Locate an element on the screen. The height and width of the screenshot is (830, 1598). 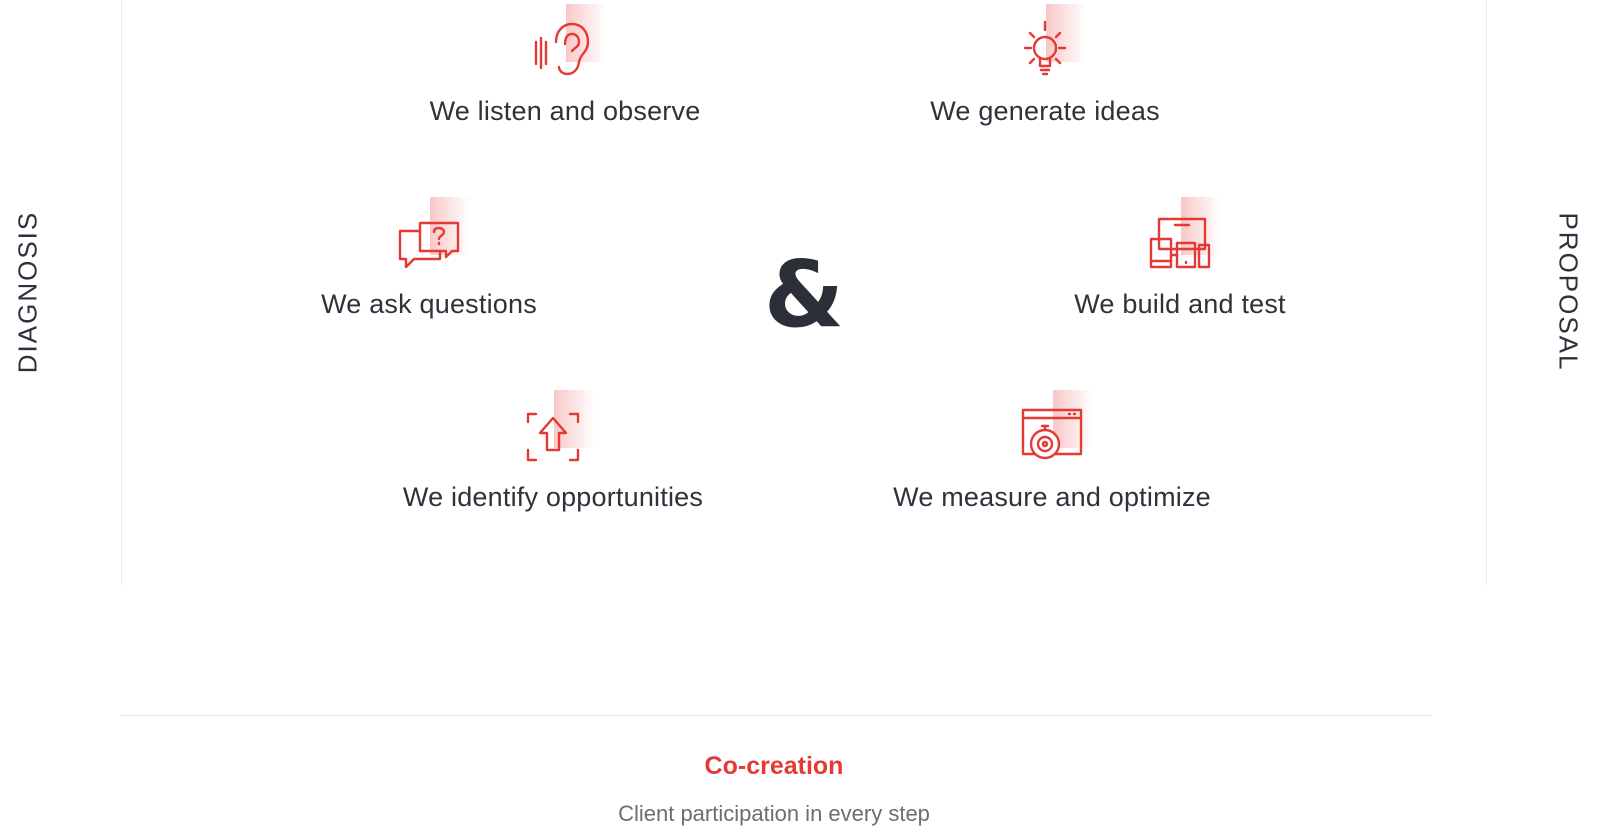
devices-icon is located at coordinates (1180, 243).